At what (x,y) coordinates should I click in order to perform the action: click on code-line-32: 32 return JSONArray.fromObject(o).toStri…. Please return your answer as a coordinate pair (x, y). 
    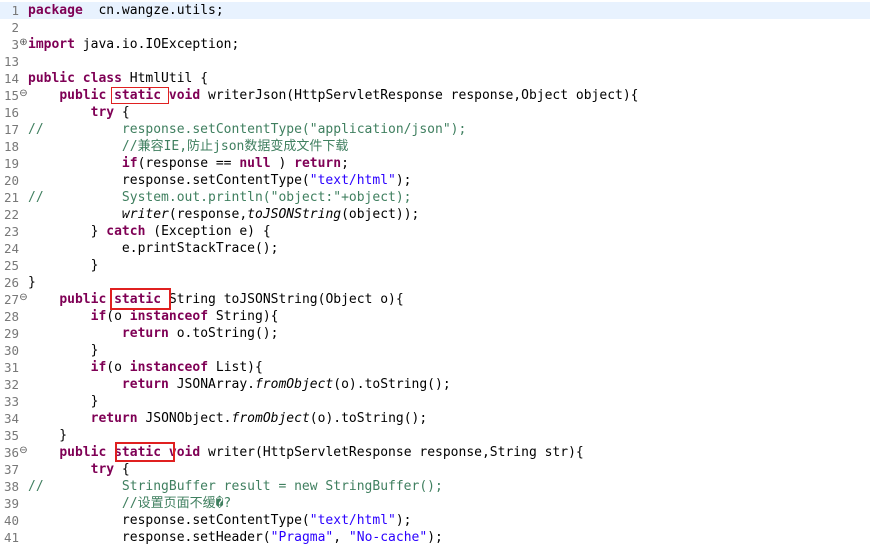
    Looking at the image, I should click on (435, 384).